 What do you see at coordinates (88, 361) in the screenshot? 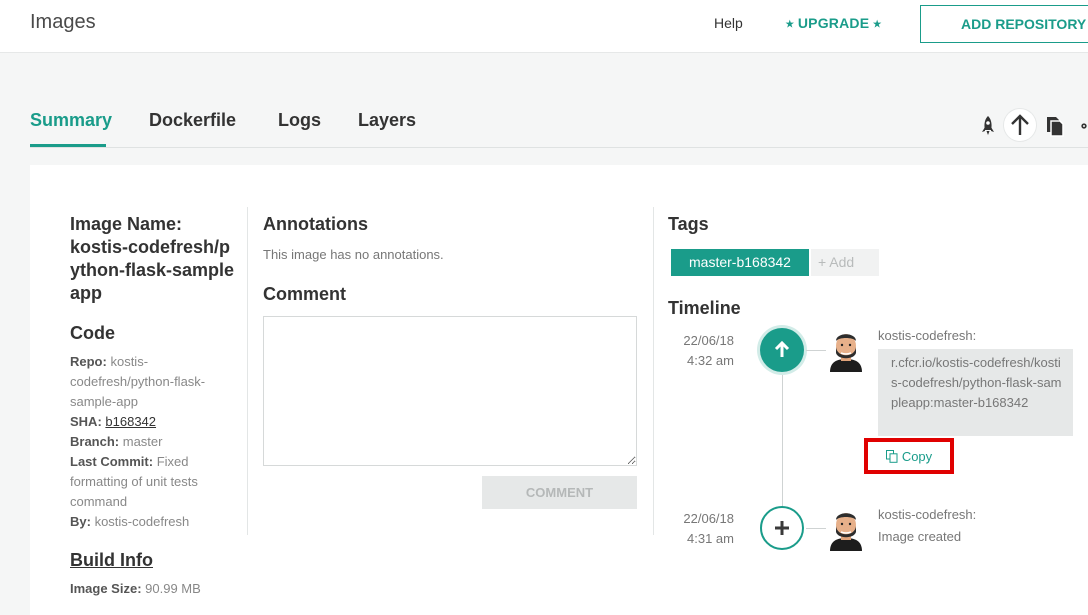
I see `repo-label: Repo:` at bounding box center [88, 361].